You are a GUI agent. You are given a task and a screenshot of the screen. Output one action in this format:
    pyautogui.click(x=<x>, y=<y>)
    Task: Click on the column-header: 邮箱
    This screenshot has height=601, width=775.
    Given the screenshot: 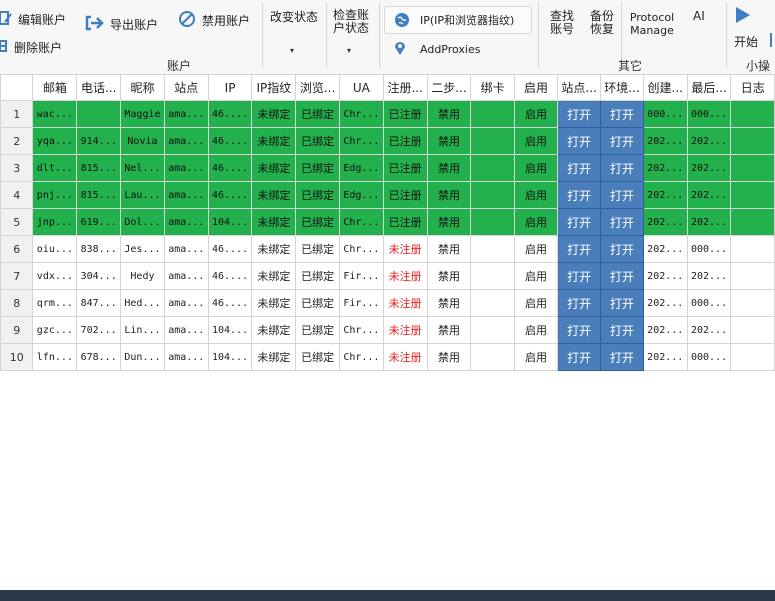 What is the action you would take?
    pyautogui.click(x=55, y=87)
    